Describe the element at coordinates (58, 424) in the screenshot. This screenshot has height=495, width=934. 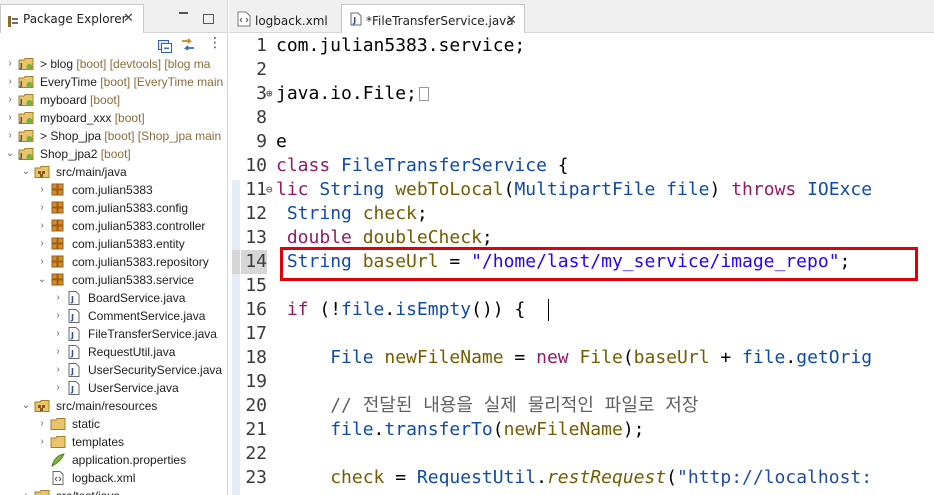
I see `folder-icon` at that location.